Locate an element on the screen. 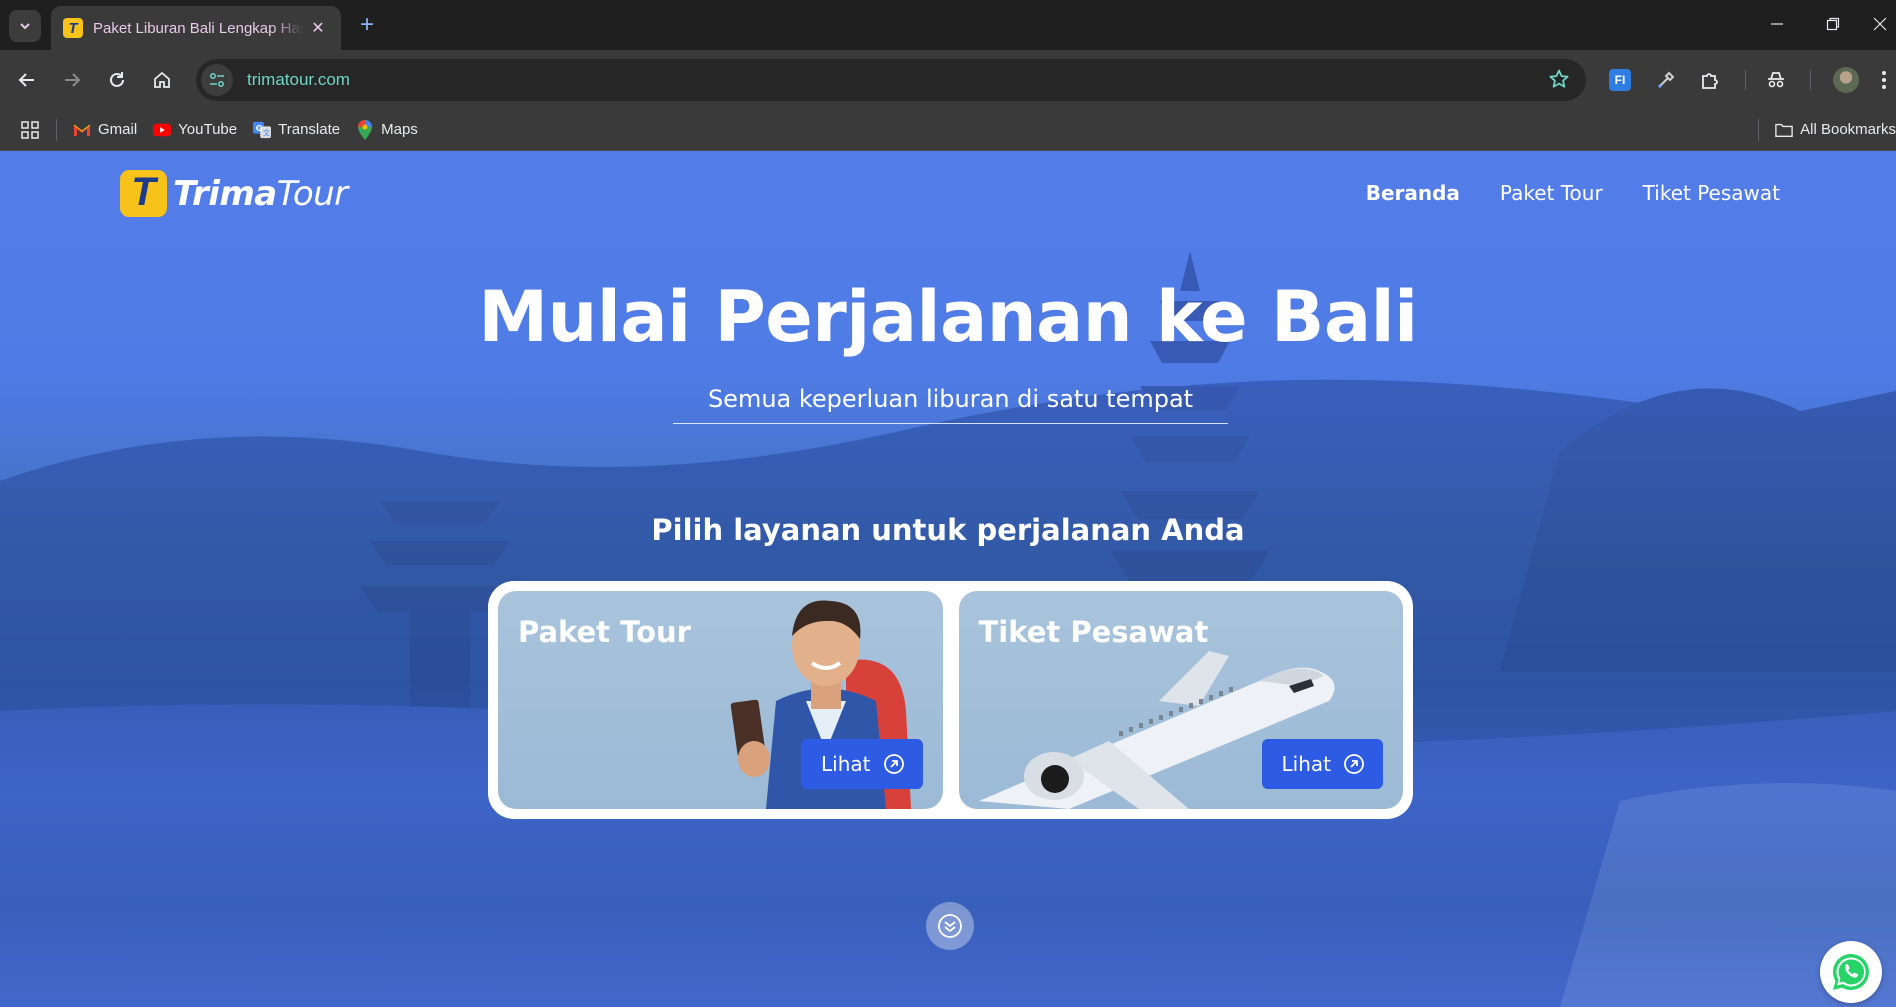  bookmark-label: YouTube is located at coordinates (208, 129).